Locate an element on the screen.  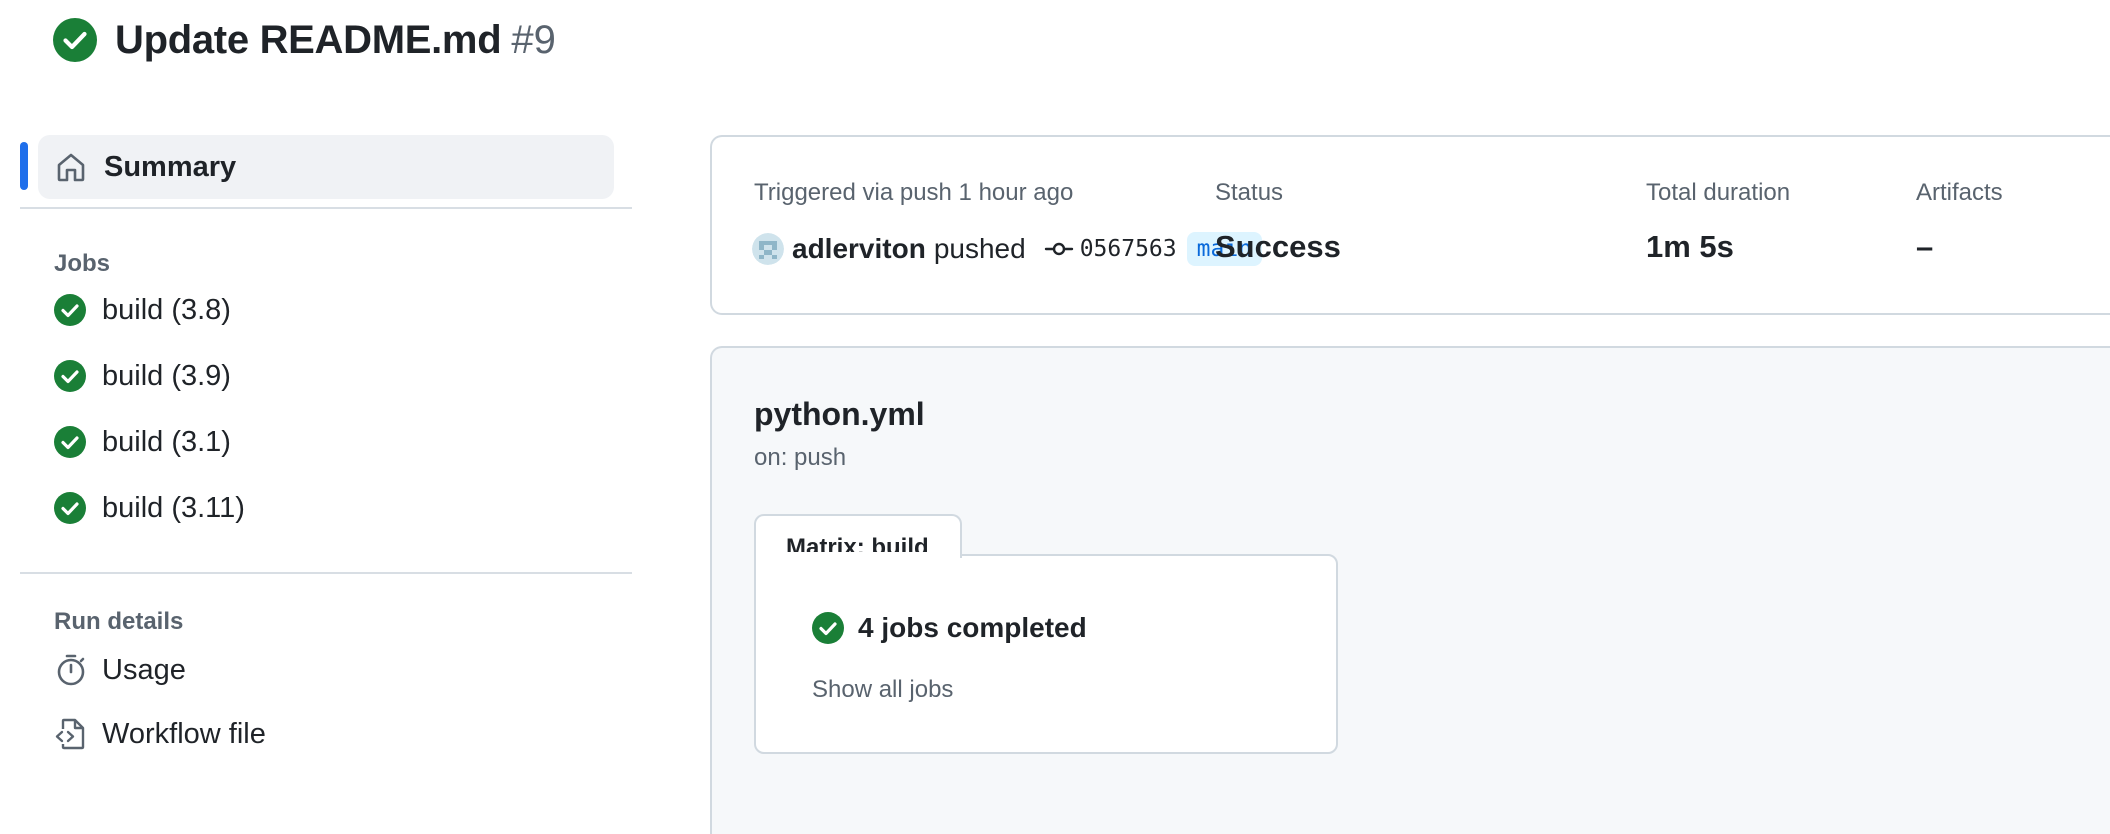
workflow-name-link: python.yml is located at coordinates (839, 414).